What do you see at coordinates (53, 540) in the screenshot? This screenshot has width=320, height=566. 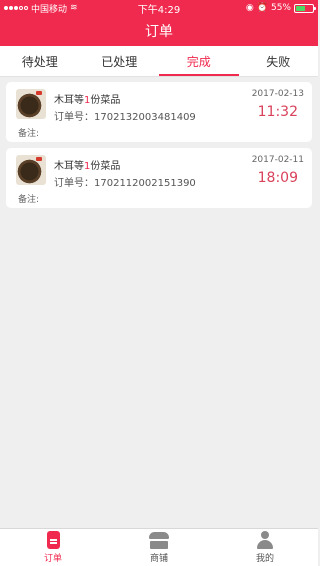 I see `order-icon` at bounding box center [53, 540].